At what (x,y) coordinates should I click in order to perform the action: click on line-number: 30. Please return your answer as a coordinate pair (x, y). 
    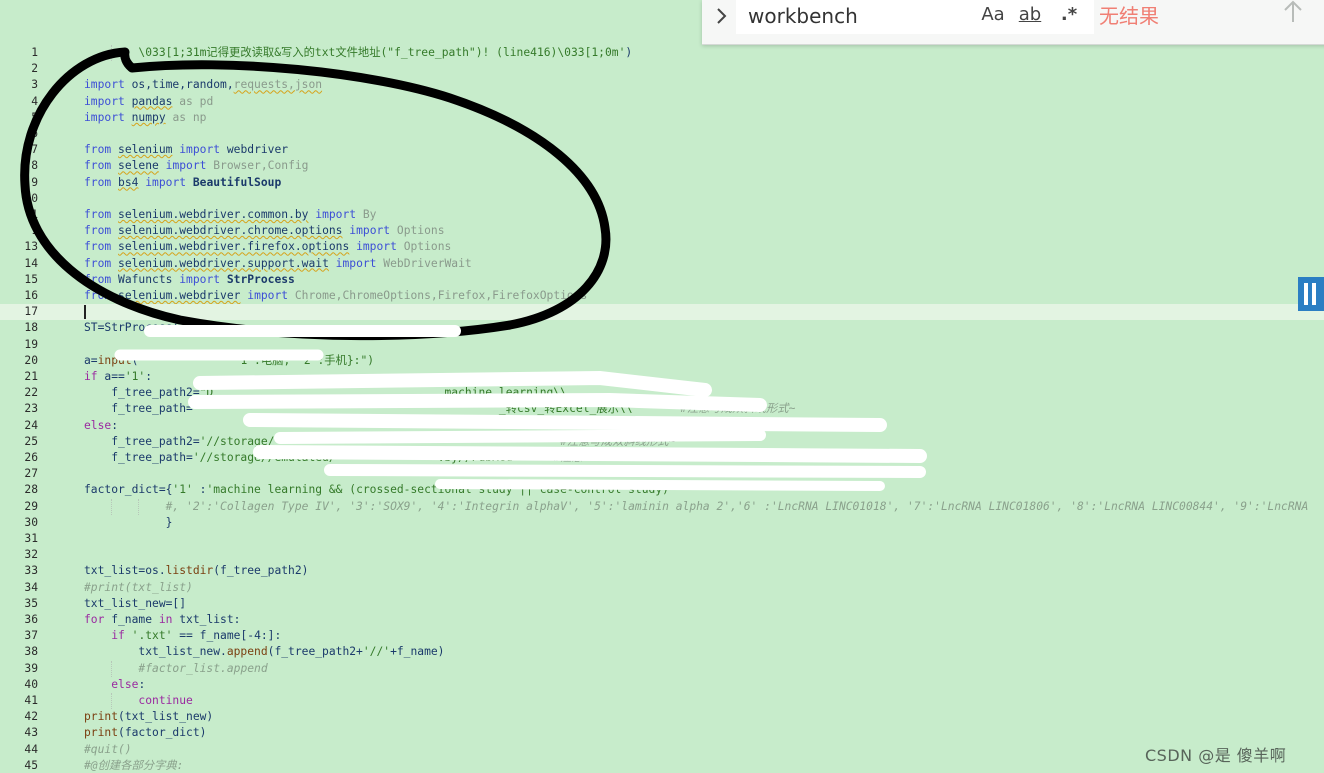
    Looking at the image, I should click on (31, 522).